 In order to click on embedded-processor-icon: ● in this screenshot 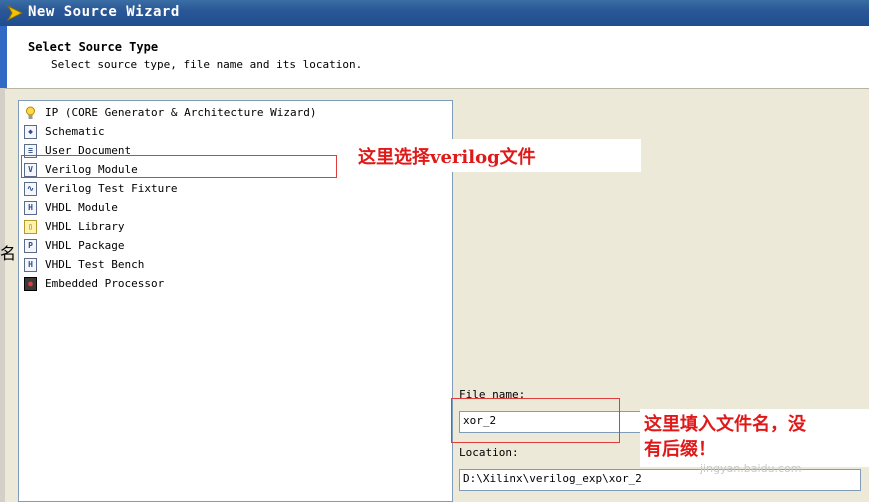, I will do `click(30, 283)`.